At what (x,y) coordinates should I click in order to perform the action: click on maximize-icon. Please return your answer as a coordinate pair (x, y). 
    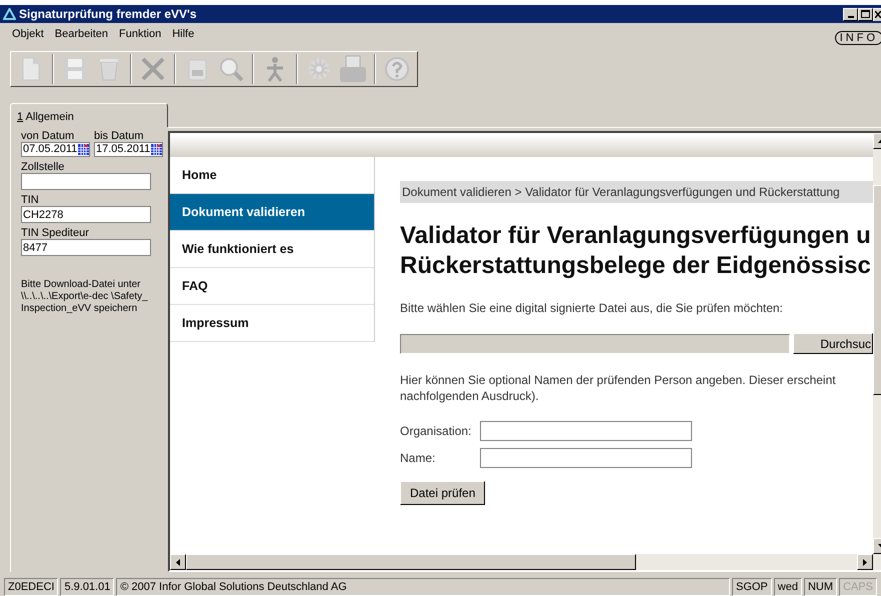
    Looking at the image, I should click on (865, 14).